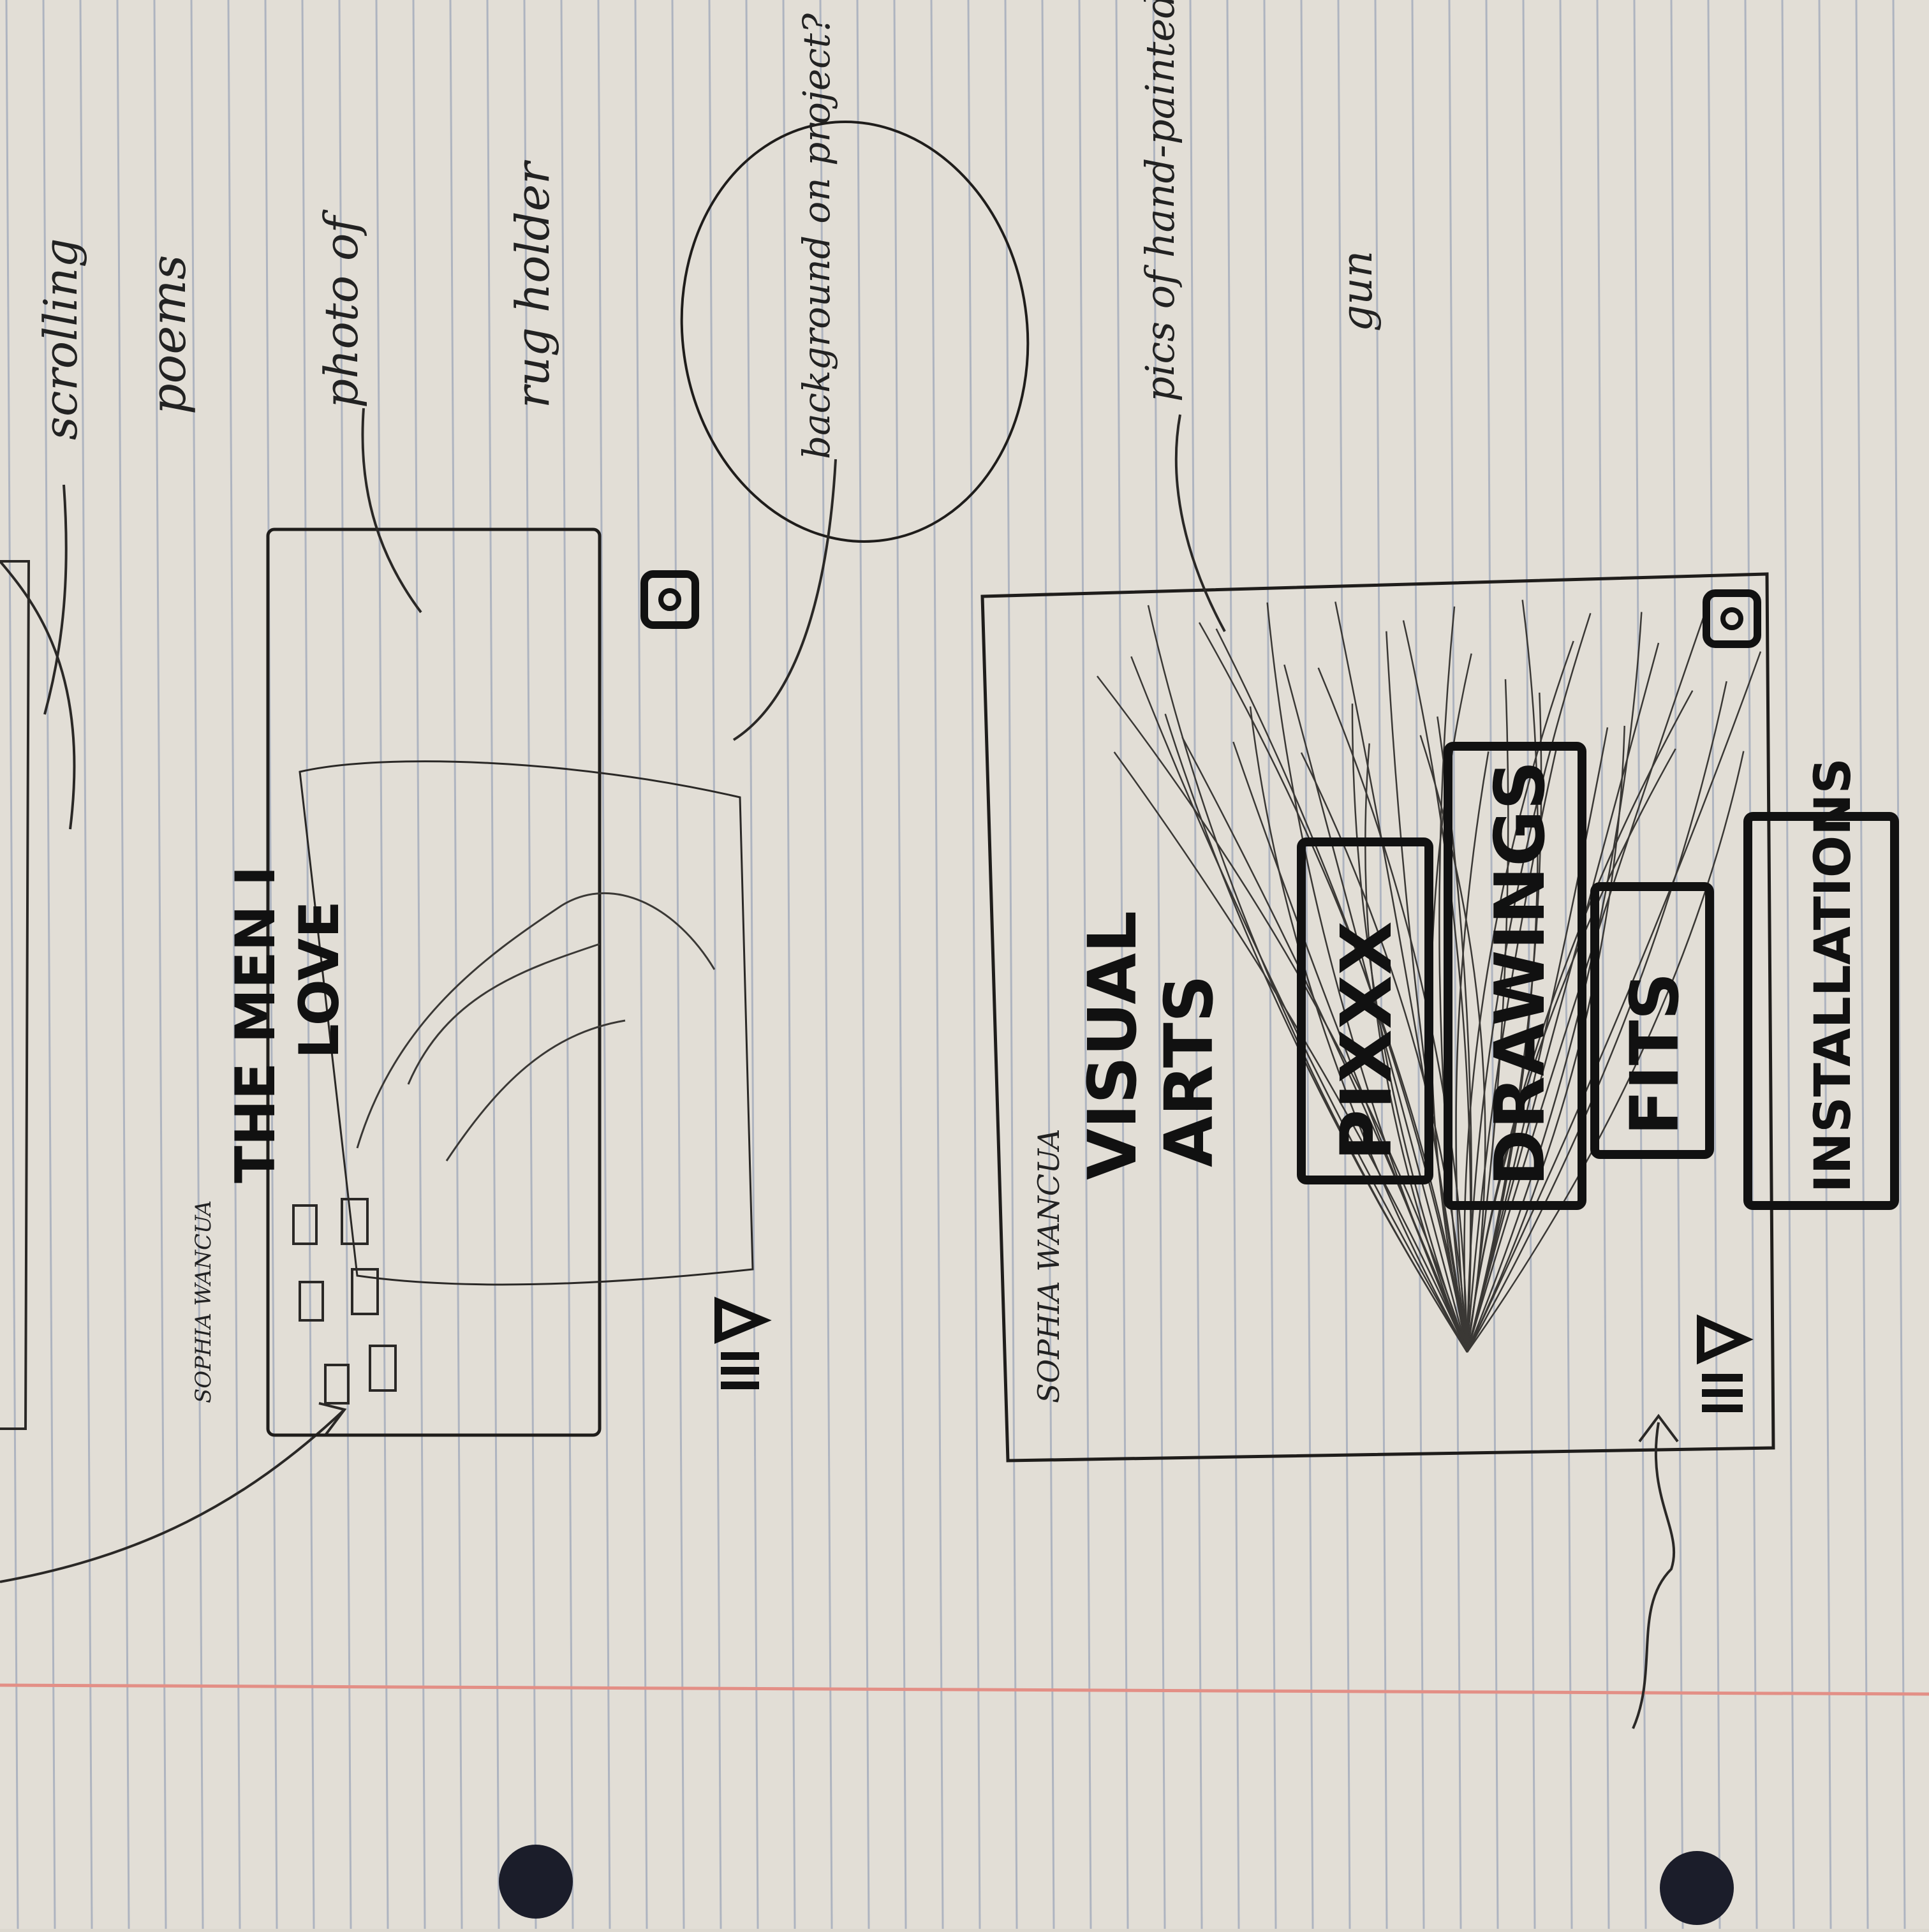 Image resolution: width=1929 pixels, height=1932 pixels. Describe the element at coordinates (1048, 1265) in the screenshot. I see `brand-name-two: SOPHIA WANCUA` at that location.